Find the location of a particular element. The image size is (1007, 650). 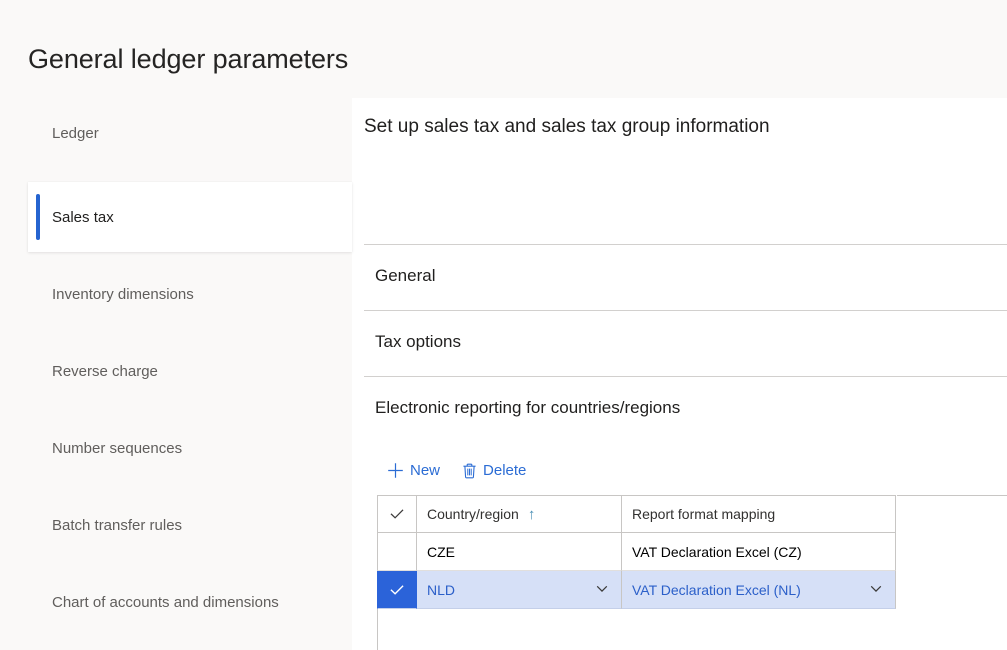

sidebar-item-reverse-charge: Reverse charge is located at coordinates (190, 371).